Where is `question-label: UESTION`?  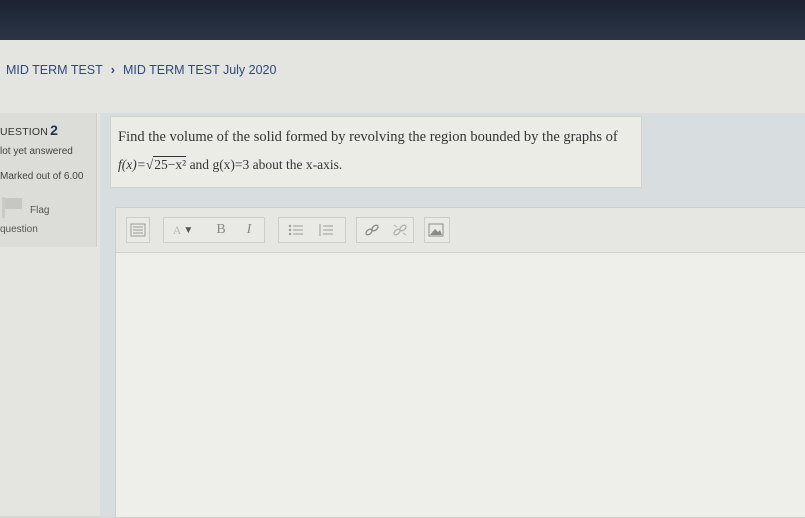
question-label: UESTION is located at coordinates (24, 132).